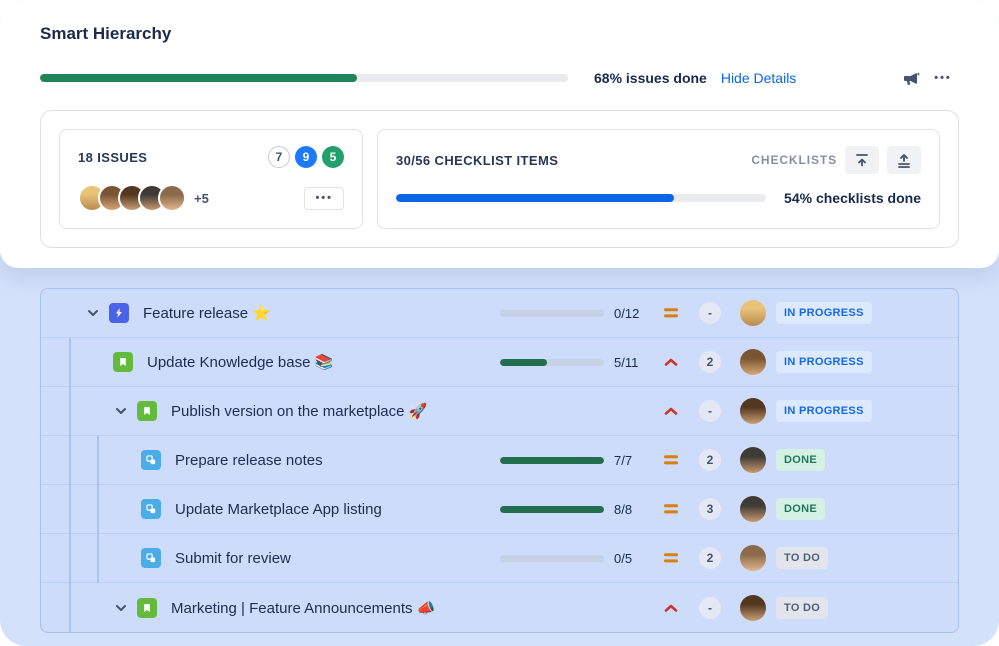  Describe the element at coordinates (306, 157) in the screenshot. I see `issue-count-badge: 9` at that location.